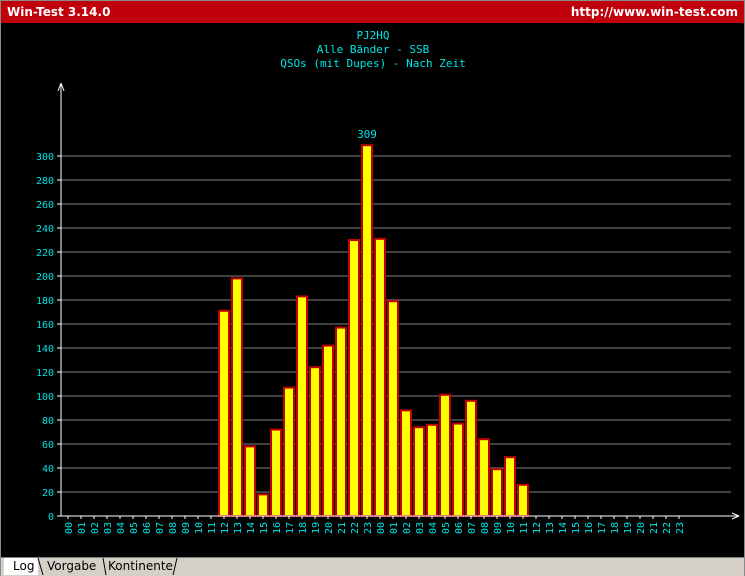 This screenshot has height=576, width=745. I want to click on chart-subtitle: Alle Bänder - SSB, so click(373, 49).